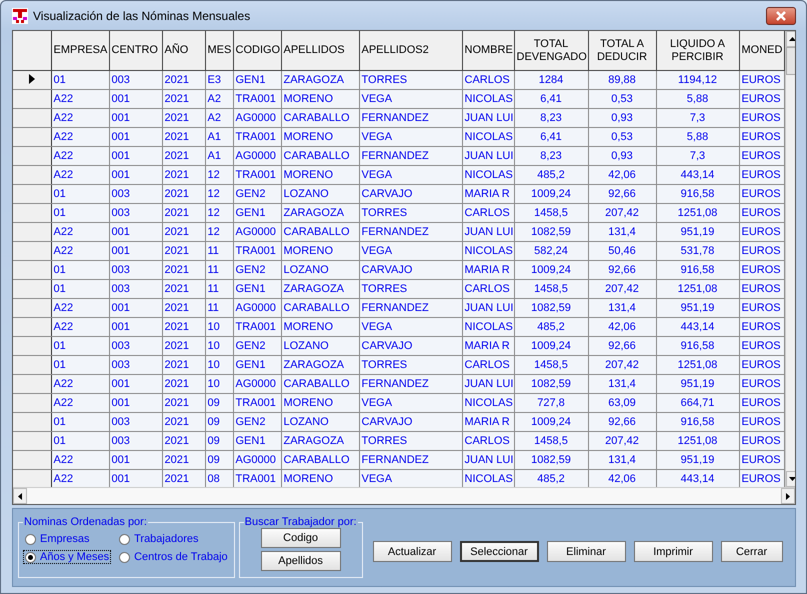 This screenshot has width=807, height=594. I want to click on column-header: NOMBRE, so click(488, 50).